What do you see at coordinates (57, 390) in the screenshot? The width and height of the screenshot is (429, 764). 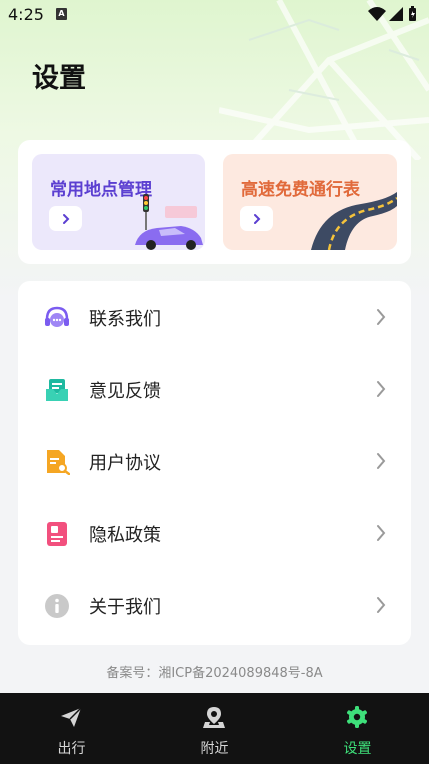 I see `feedback-inbox-icon` at bounding box center [57, 390].